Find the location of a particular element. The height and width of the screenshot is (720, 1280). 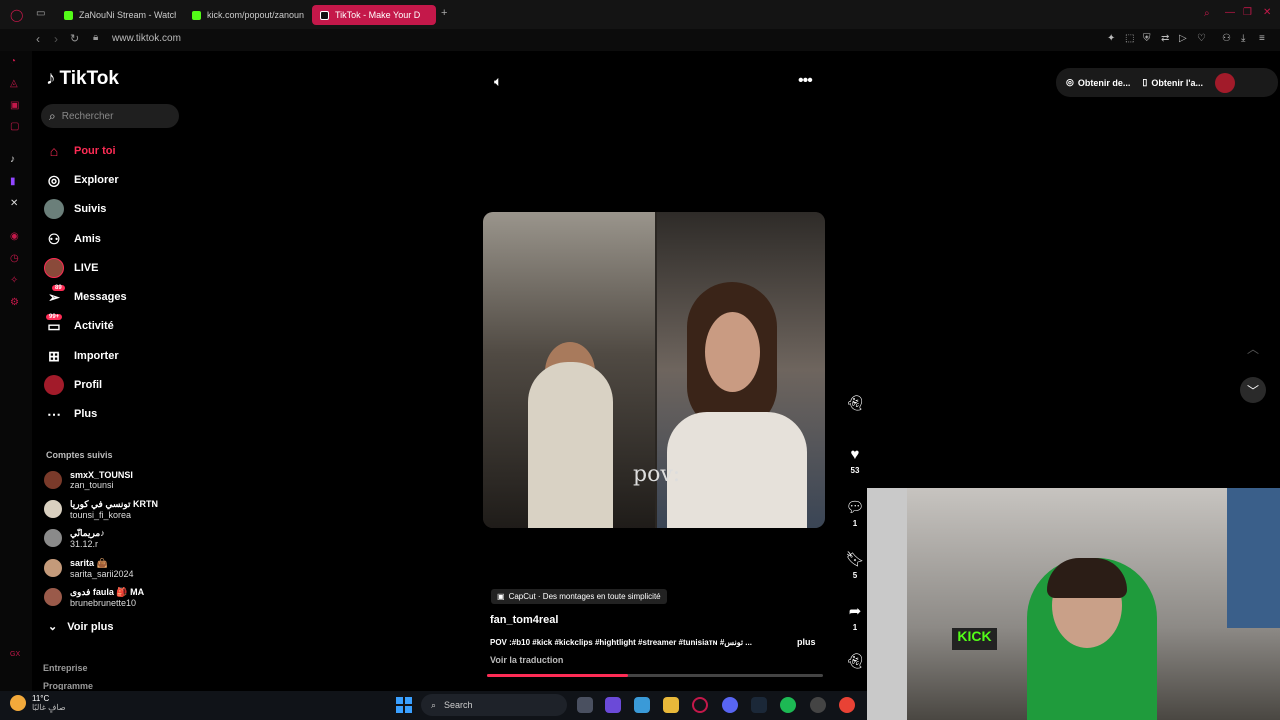

nav-for-you: ⌂ Pour toi is located at coordinates (80, 151).